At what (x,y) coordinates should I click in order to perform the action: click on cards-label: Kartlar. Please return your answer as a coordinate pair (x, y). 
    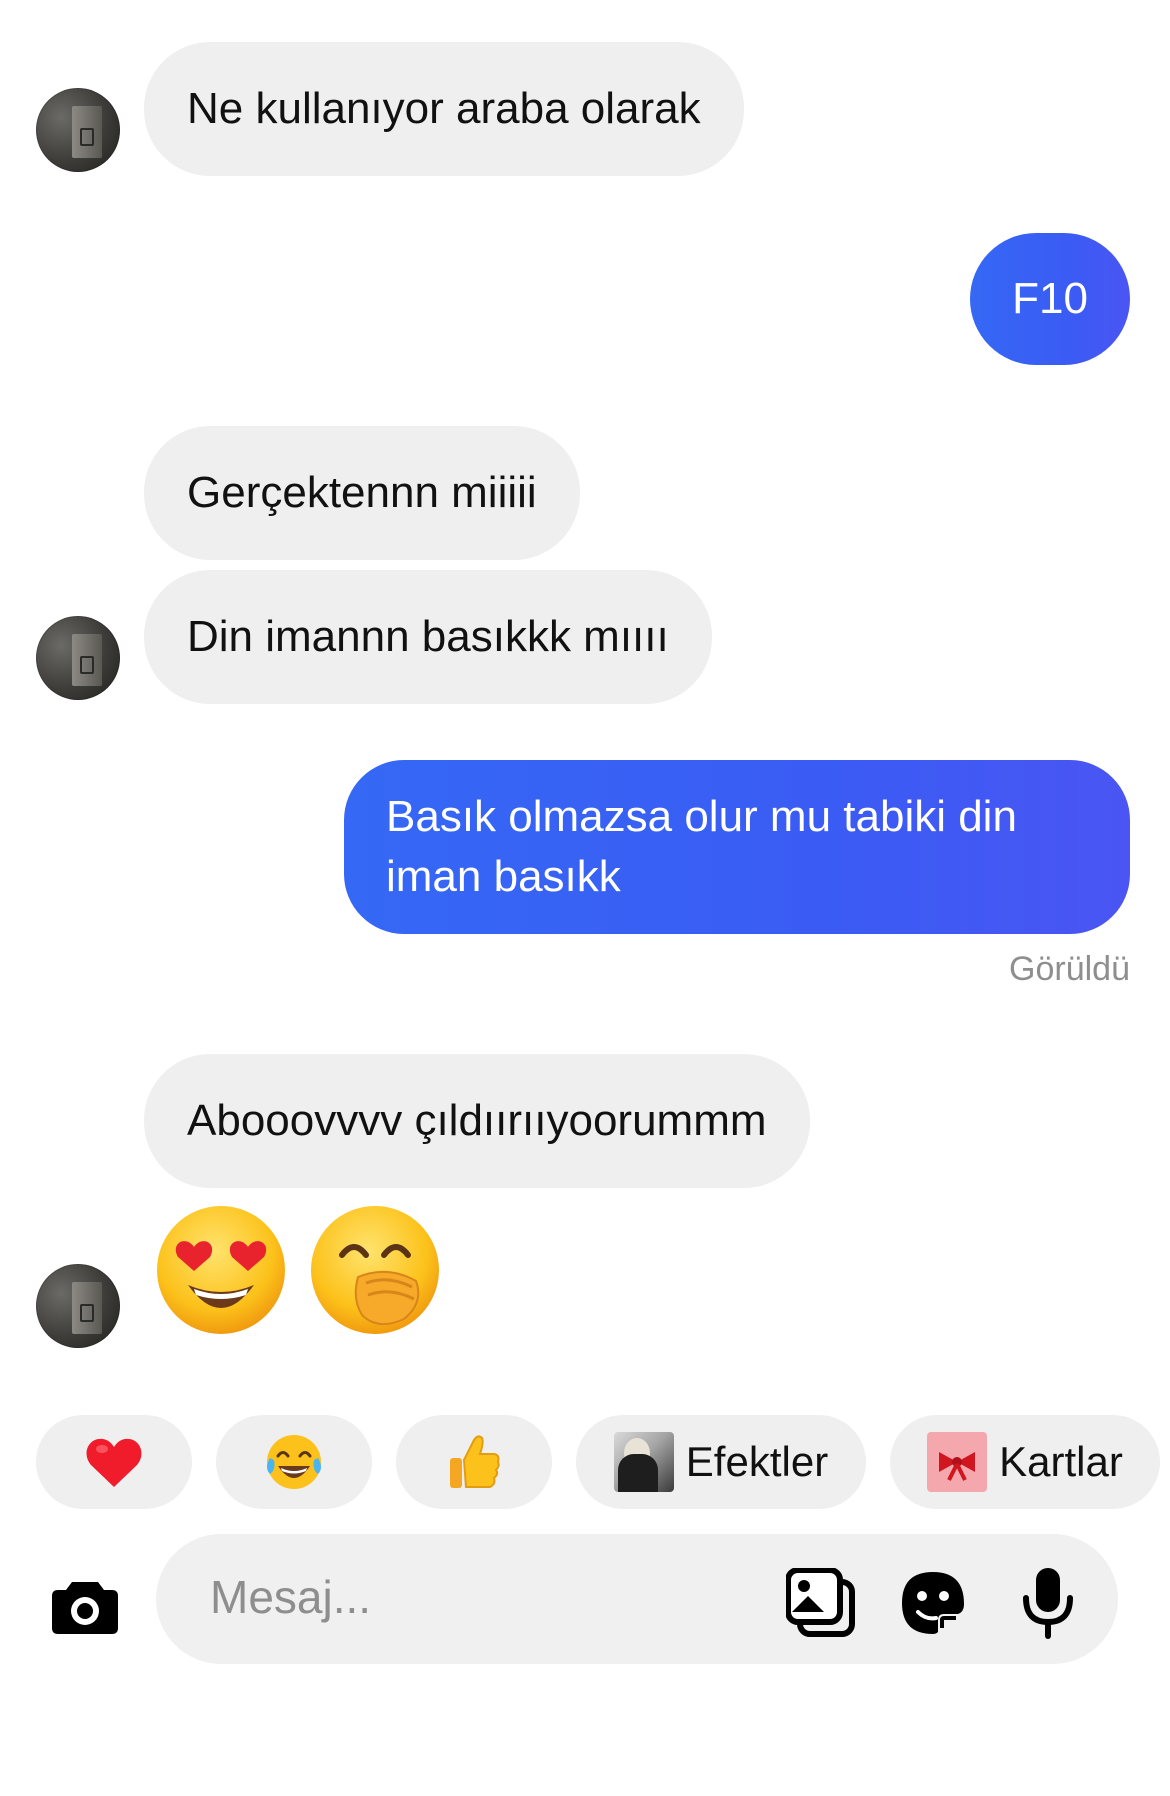
    Looking at the image, I should click on (1061, 1461).